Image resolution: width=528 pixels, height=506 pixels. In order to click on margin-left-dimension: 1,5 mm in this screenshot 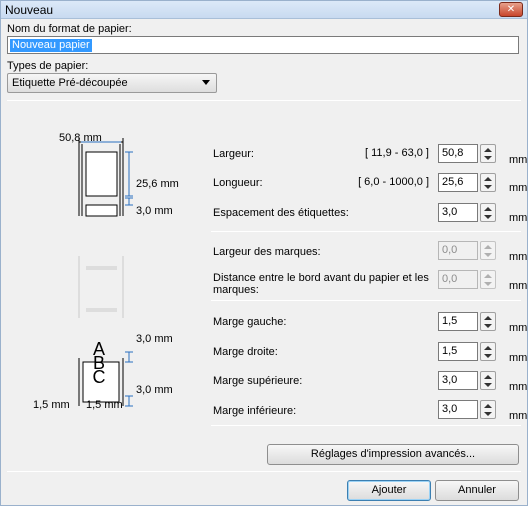, I will do `click(51, 405)`.